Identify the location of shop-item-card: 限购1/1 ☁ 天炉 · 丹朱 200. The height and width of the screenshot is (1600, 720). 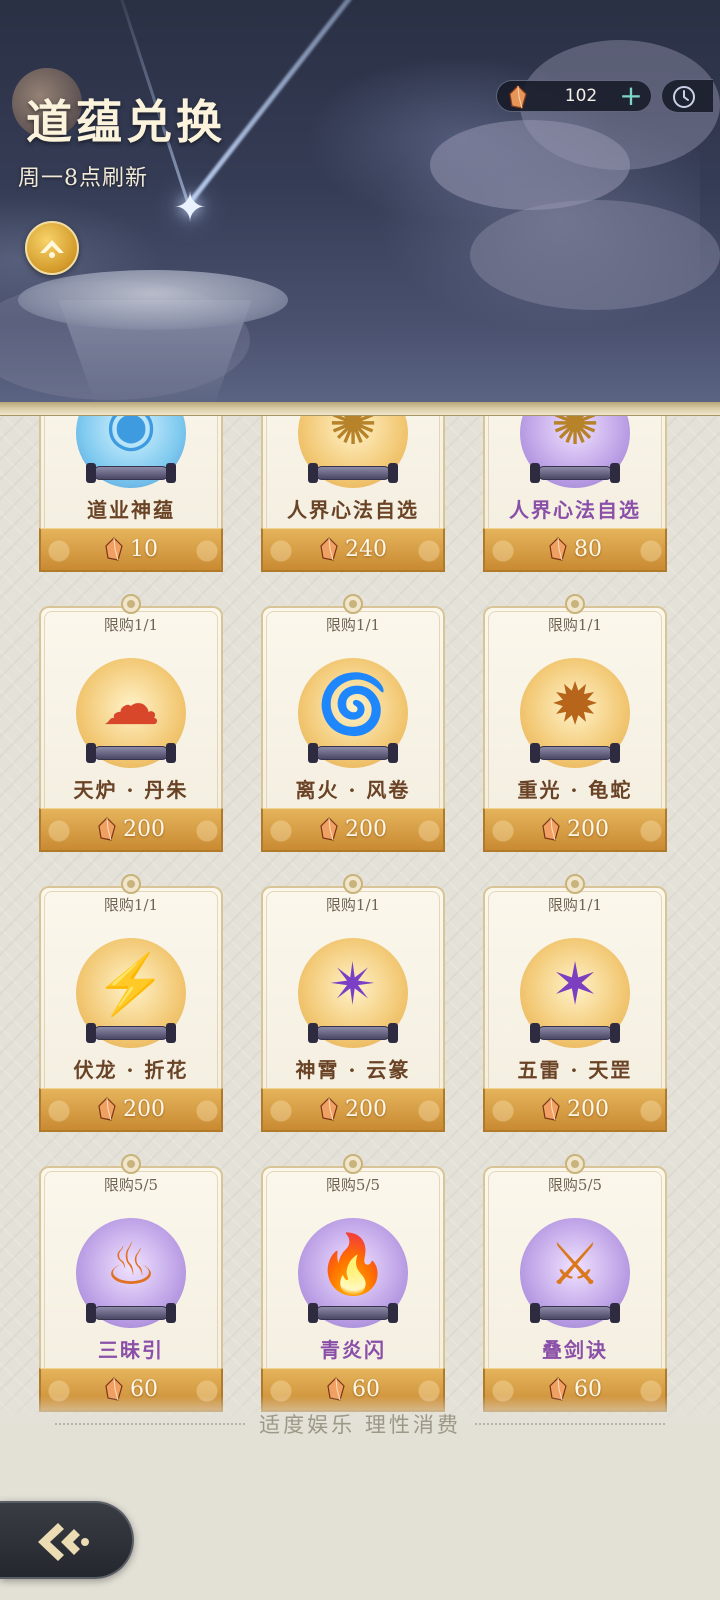
(131, 723).